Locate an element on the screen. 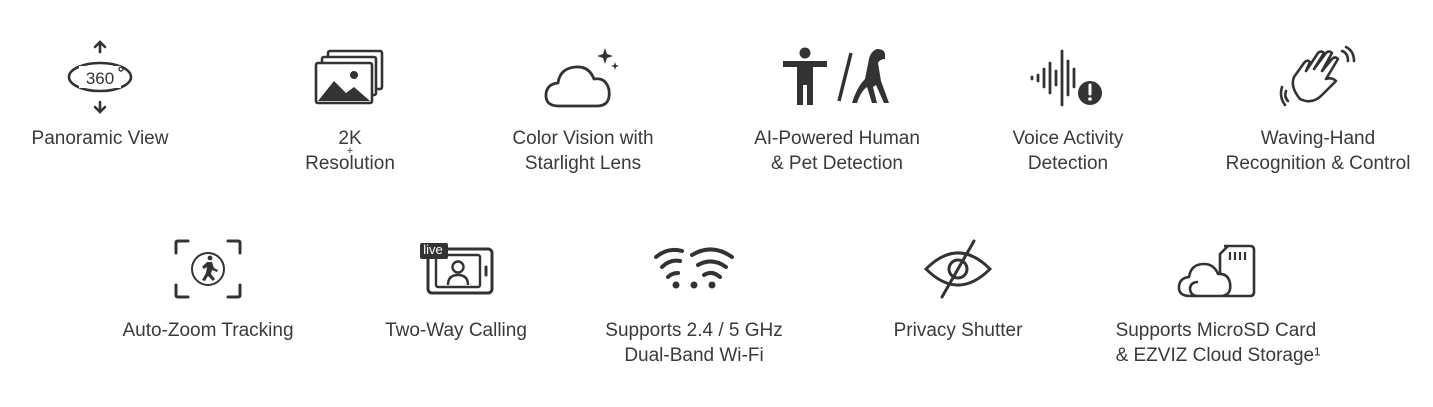 The width and height of the screenshot is (1433, 407). feature-two-way-calling: live Two-Way Calling is located at coordinates (456, 285).